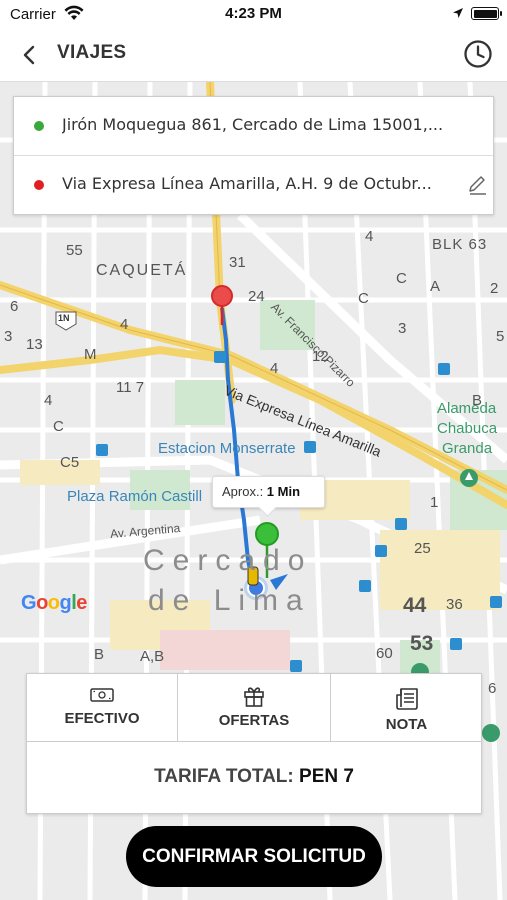 This screenshot has height=900, width=507. What do you see at coordinates (478, 54) in the screenshot?
I see `clock-icon` at bounding box center [478, 54].